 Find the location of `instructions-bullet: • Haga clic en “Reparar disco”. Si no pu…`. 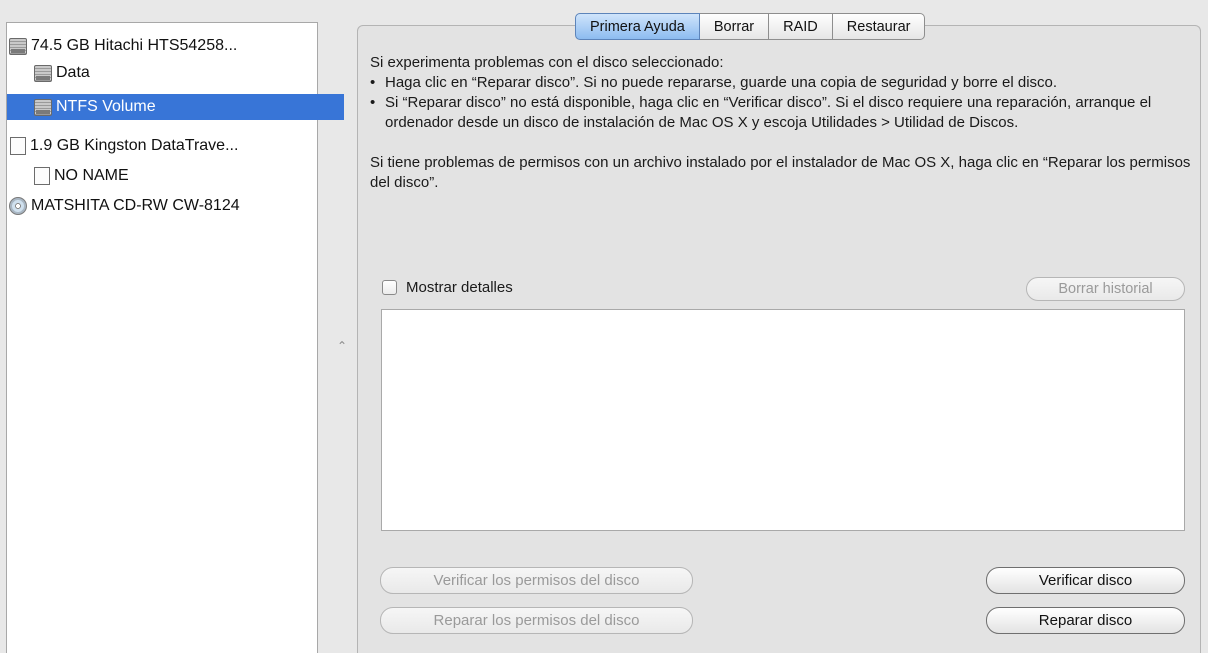

instructions-bullet: • Haga clic en “Reparar disco”. Si no pu… is located at coordinates (783, 83).